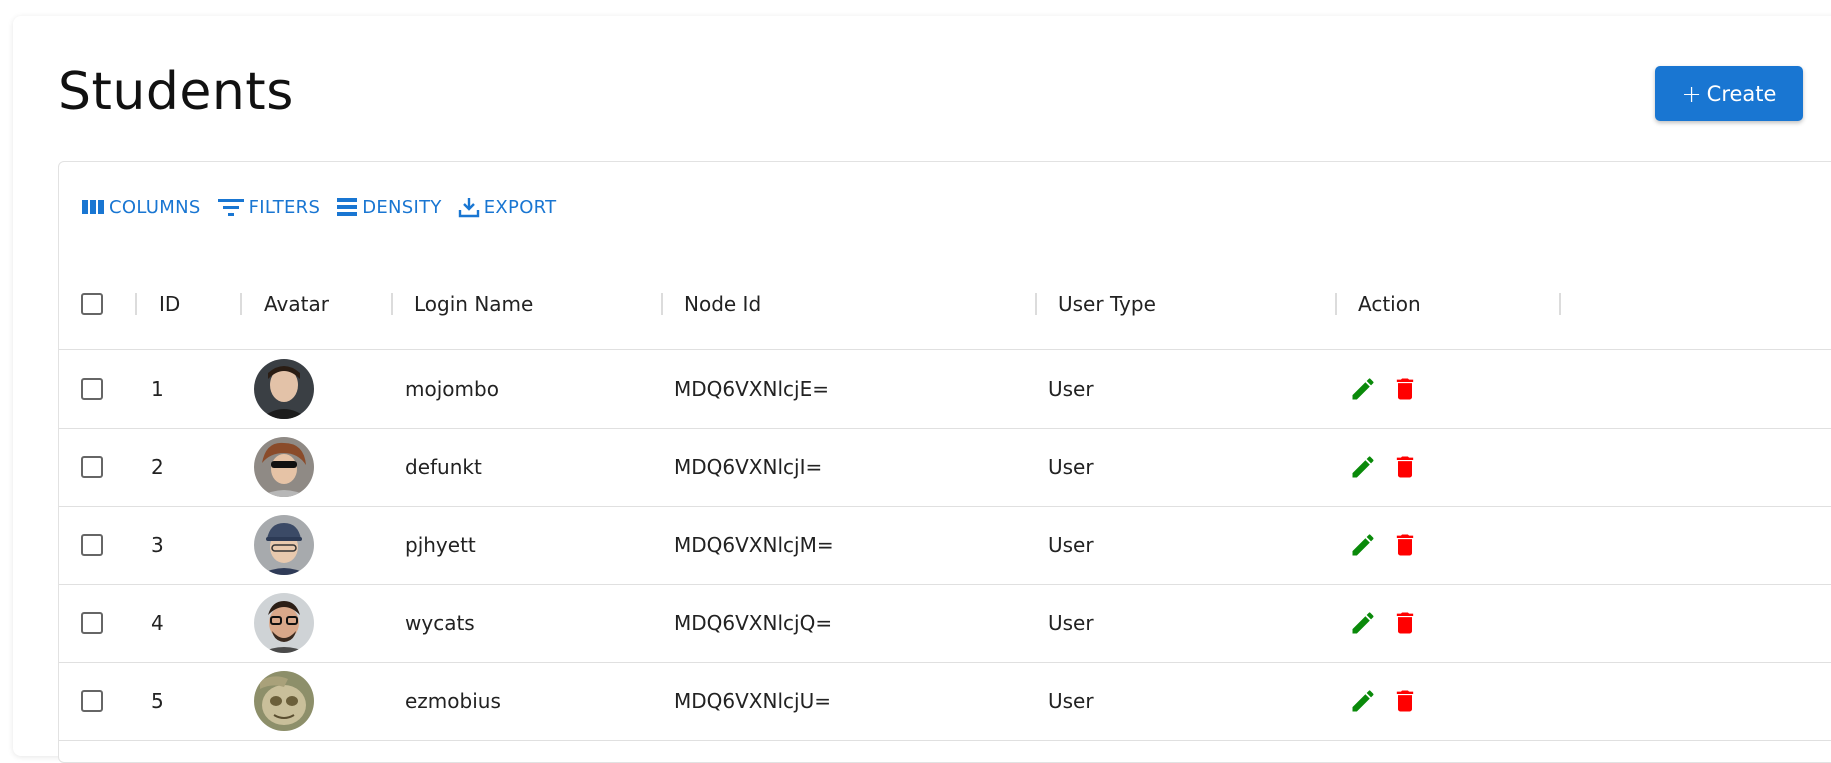 The image size is (1831, 763). I want to click on plus-icon: +, so click(1691, 93).